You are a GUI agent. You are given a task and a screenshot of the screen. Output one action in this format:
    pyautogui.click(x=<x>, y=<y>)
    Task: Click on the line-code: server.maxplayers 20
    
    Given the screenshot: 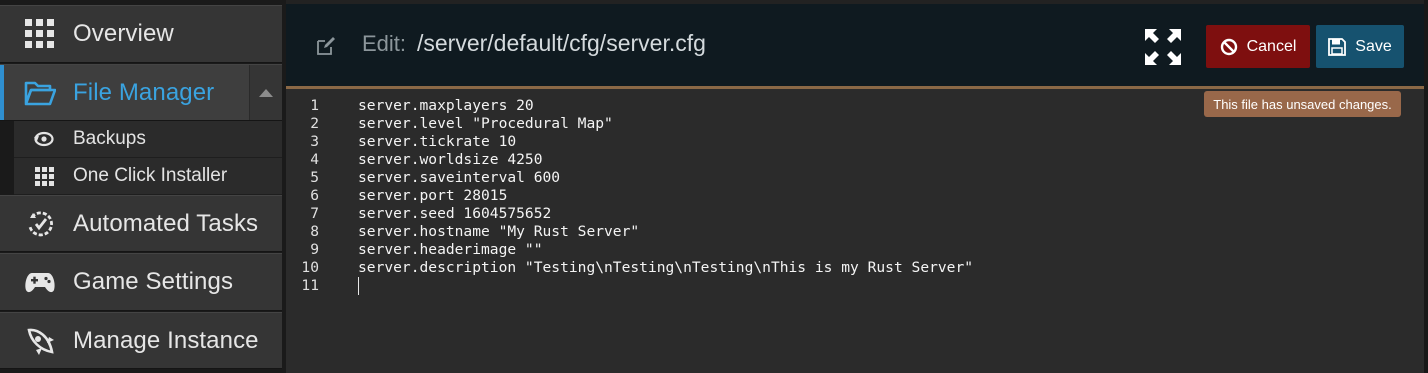 What is the action you would take?
    pyautogui.click(x=446, y=106)
    